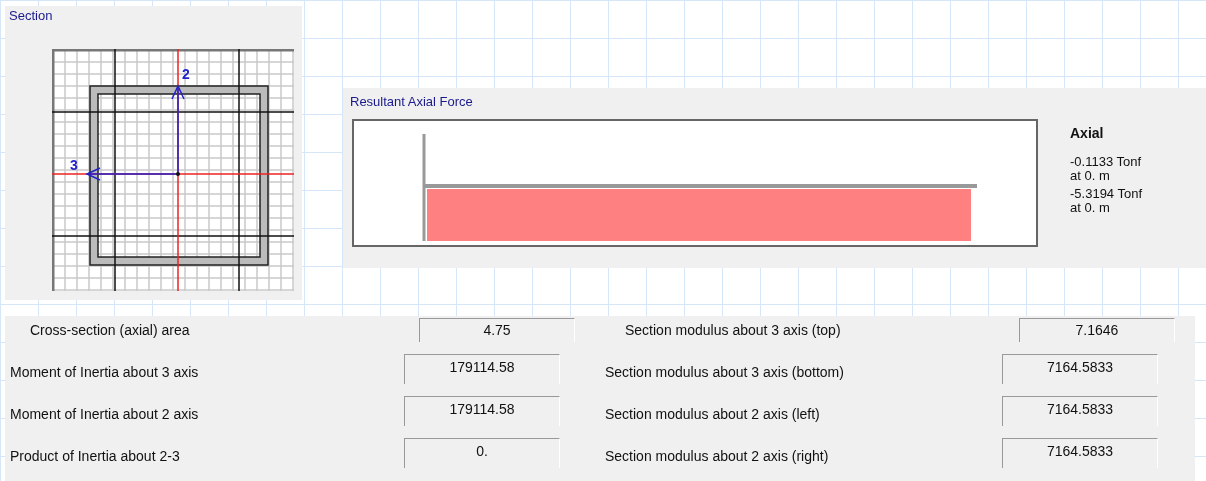 The image size is (1206, 481). Describe the element at coordinates (1097, 330) in the screenshot. I see `property-value-field: 7.1646` at that location.